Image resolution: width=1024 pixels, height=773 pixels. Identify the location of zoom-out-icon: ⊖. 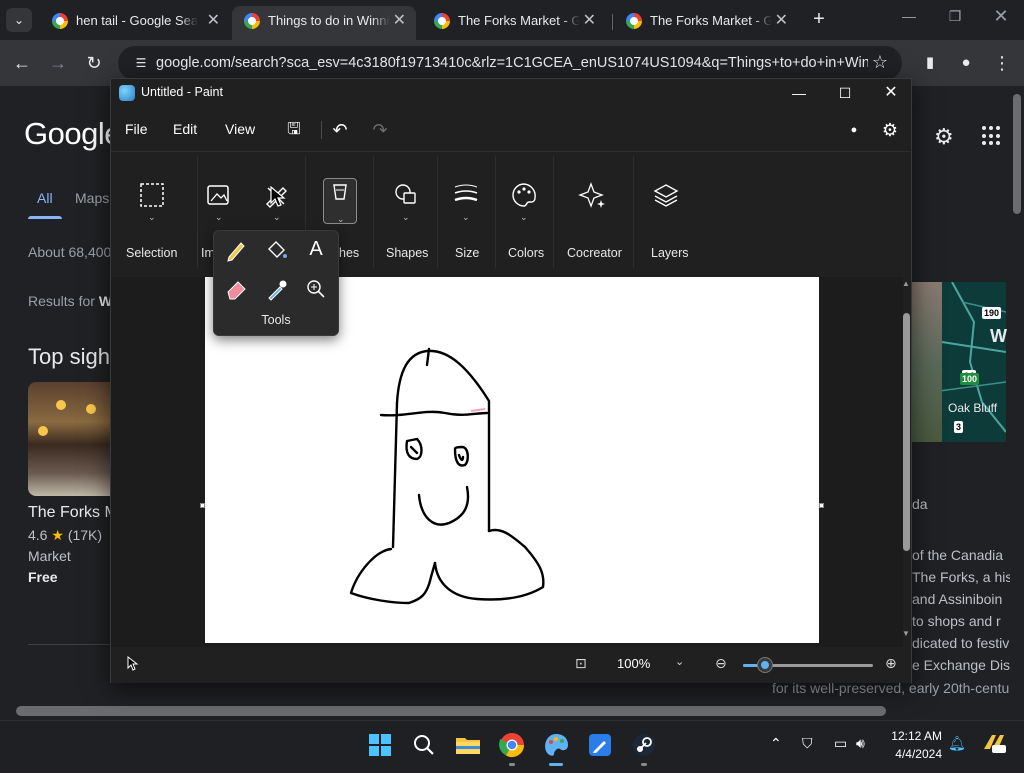
(721, 663).